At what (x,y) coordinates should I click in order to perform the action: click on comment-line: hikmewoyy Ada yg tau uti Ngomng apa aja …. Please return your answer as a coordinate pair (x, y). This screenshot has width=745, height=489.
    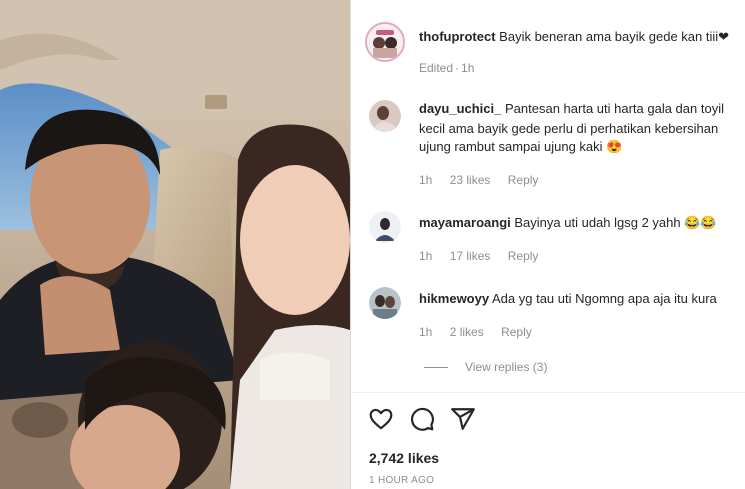
    Looking at the image, I should click on (568, 299).